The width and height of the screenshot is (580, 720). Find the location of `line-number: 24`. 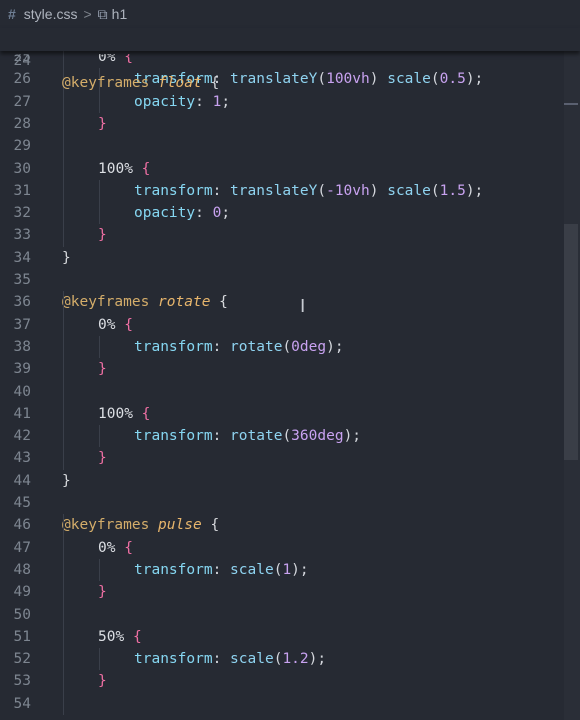

line-number: 24 is located at coordinates (22, 61).